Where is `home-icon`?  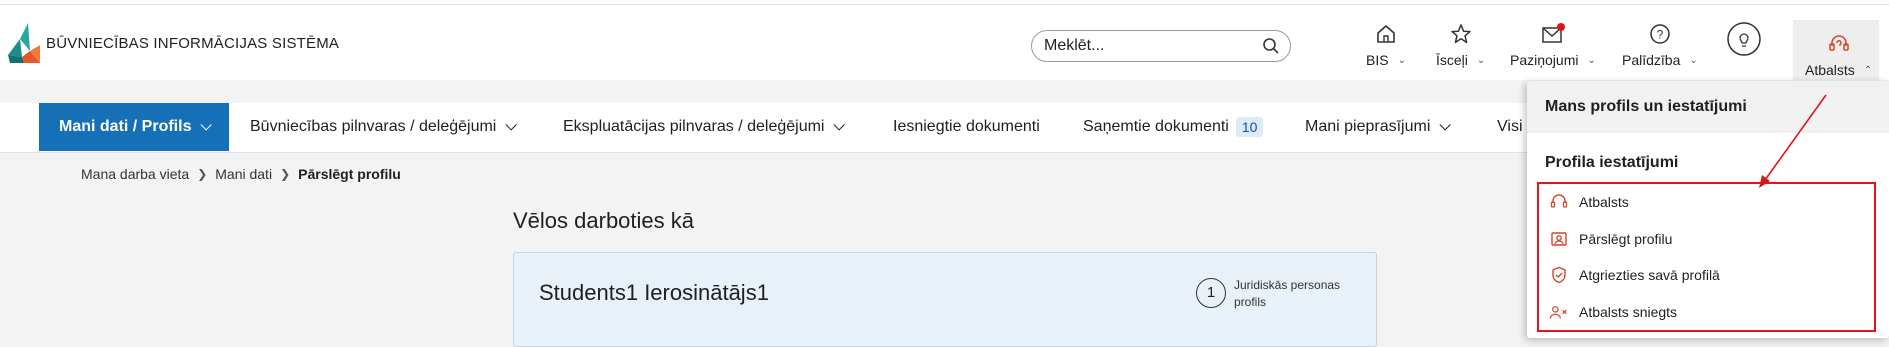 home-icon is located at coordinates (1386, 34).